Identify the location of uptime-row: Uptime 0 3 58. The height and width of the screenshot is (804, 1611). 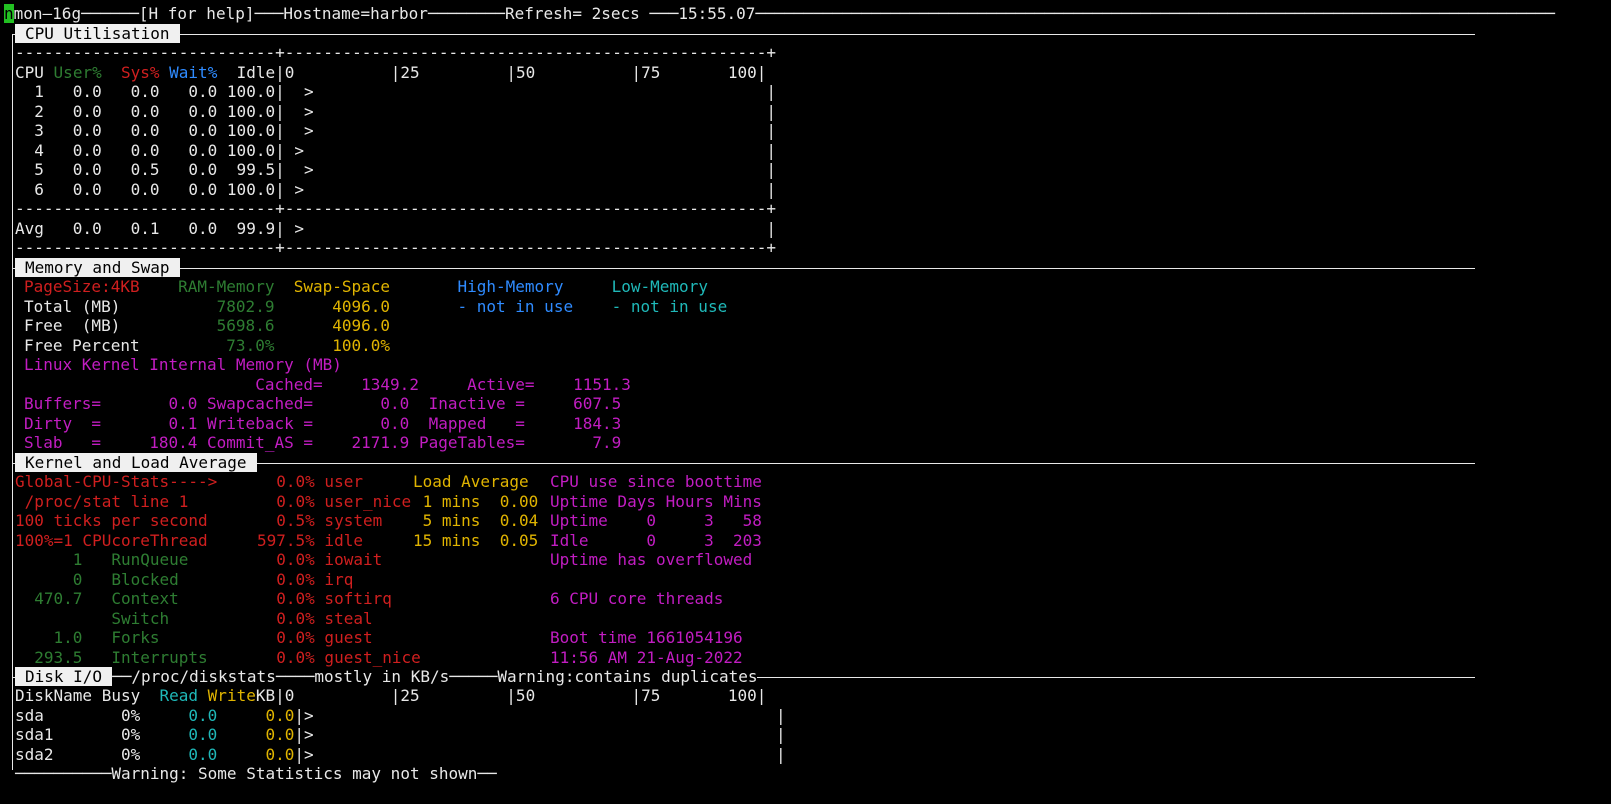
(656, 520).